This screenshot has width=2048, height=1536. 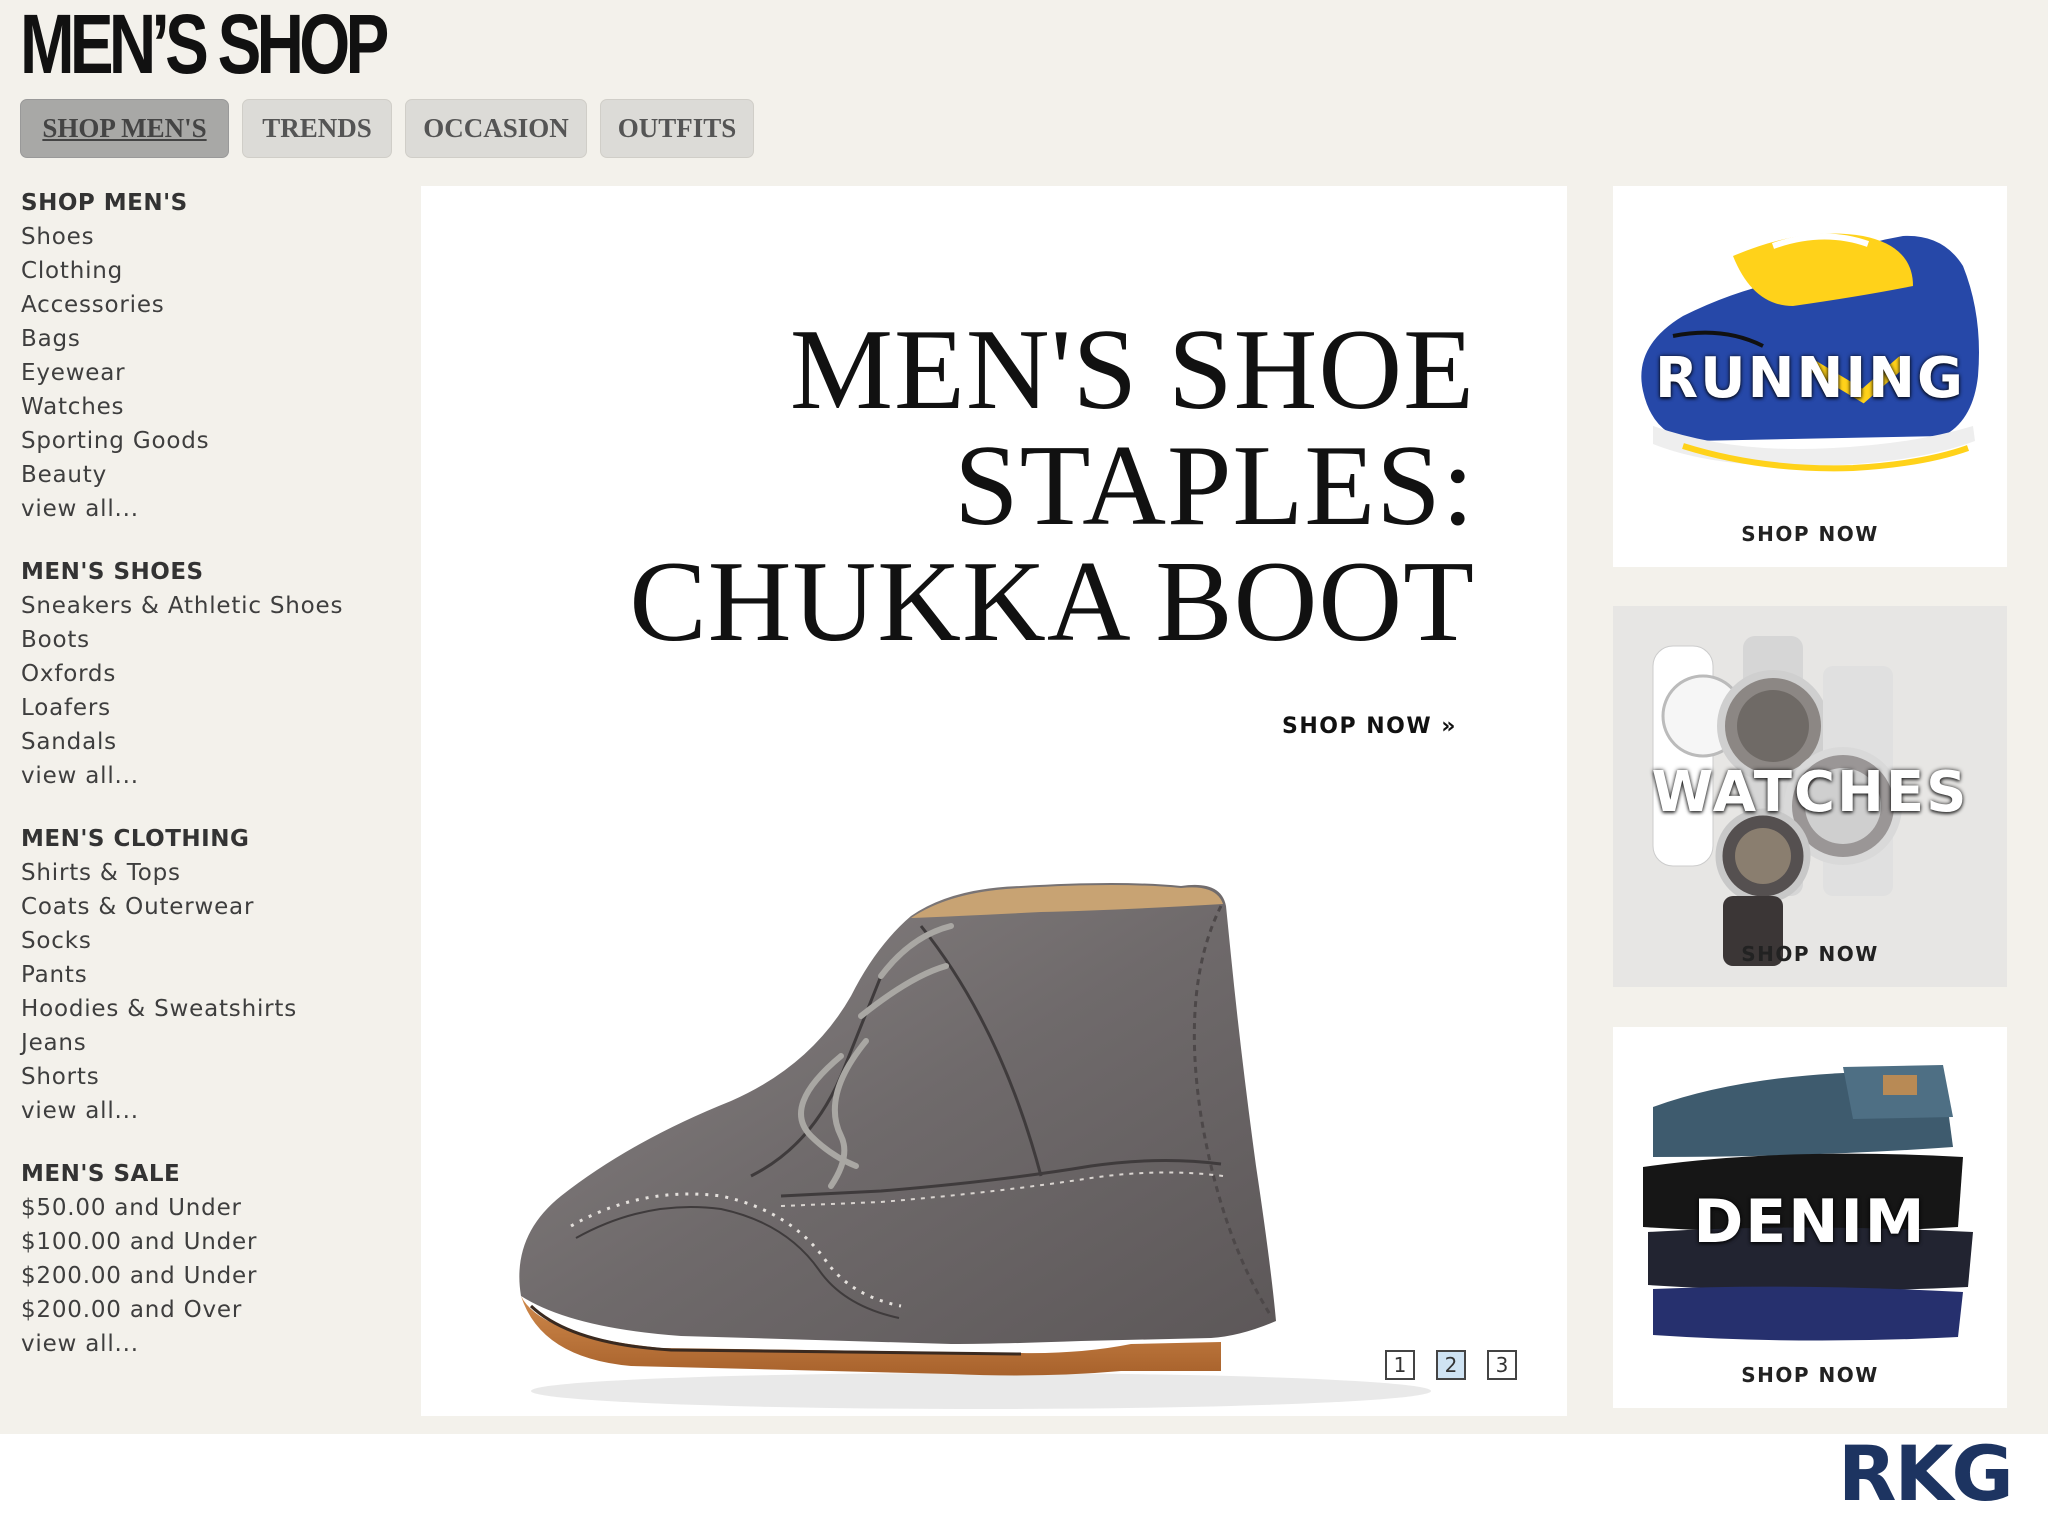 I want to click on hero-headline-line: MEN'S SHOE, so click(x=1132, y=370).